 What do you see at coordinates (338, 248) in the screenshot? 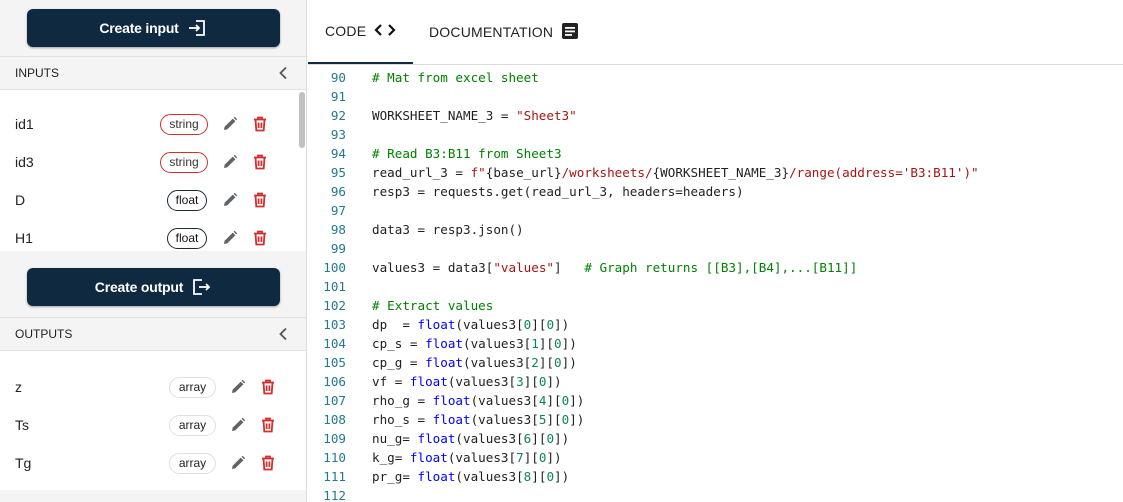
I see `line-number: 99` at bounding box center [338, 248].